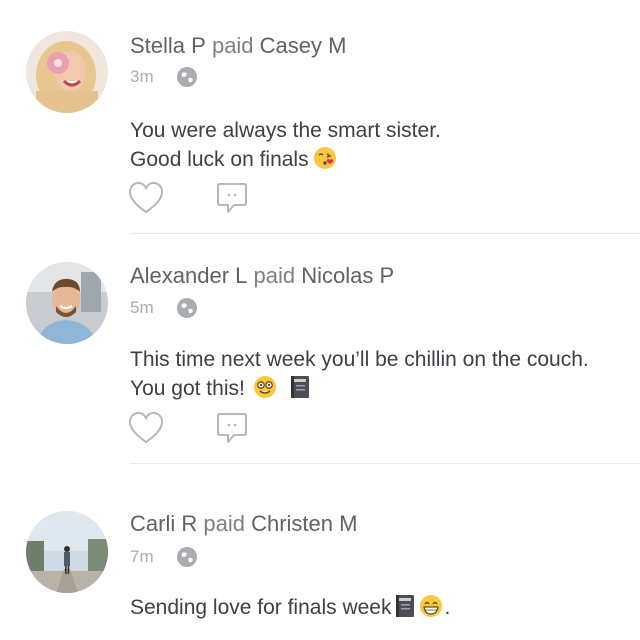  What do you see at coordinates (219, 159) in the screenshot?
I see `message-line: Good luck on finals` at bounding box center [219, 159].